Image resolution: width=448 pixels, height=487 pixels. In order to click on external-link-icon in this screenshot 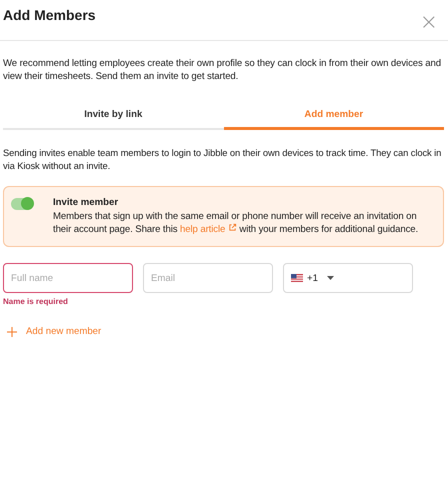, I will do `click(232, 227)`.